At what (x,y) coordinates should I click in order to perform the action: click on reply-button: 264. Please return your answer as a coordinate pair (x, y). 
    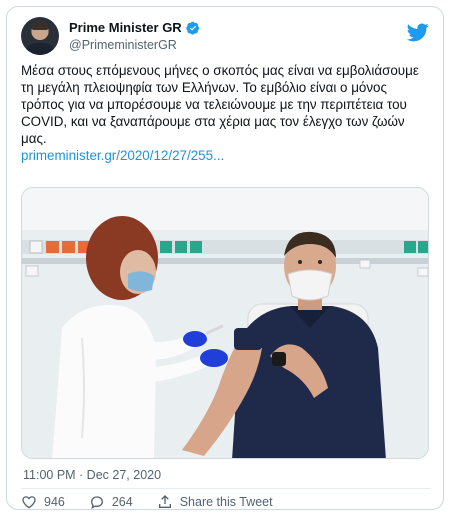
    Looking at the image, I should click on (111, 501).